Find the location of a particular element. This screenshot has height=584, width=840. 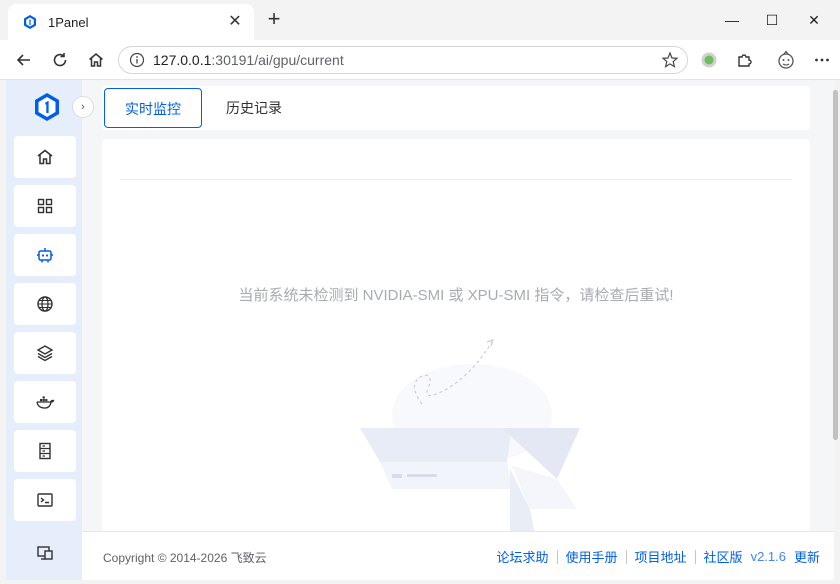

sidebar-item-toolbox is located at coordinates (45, 553).